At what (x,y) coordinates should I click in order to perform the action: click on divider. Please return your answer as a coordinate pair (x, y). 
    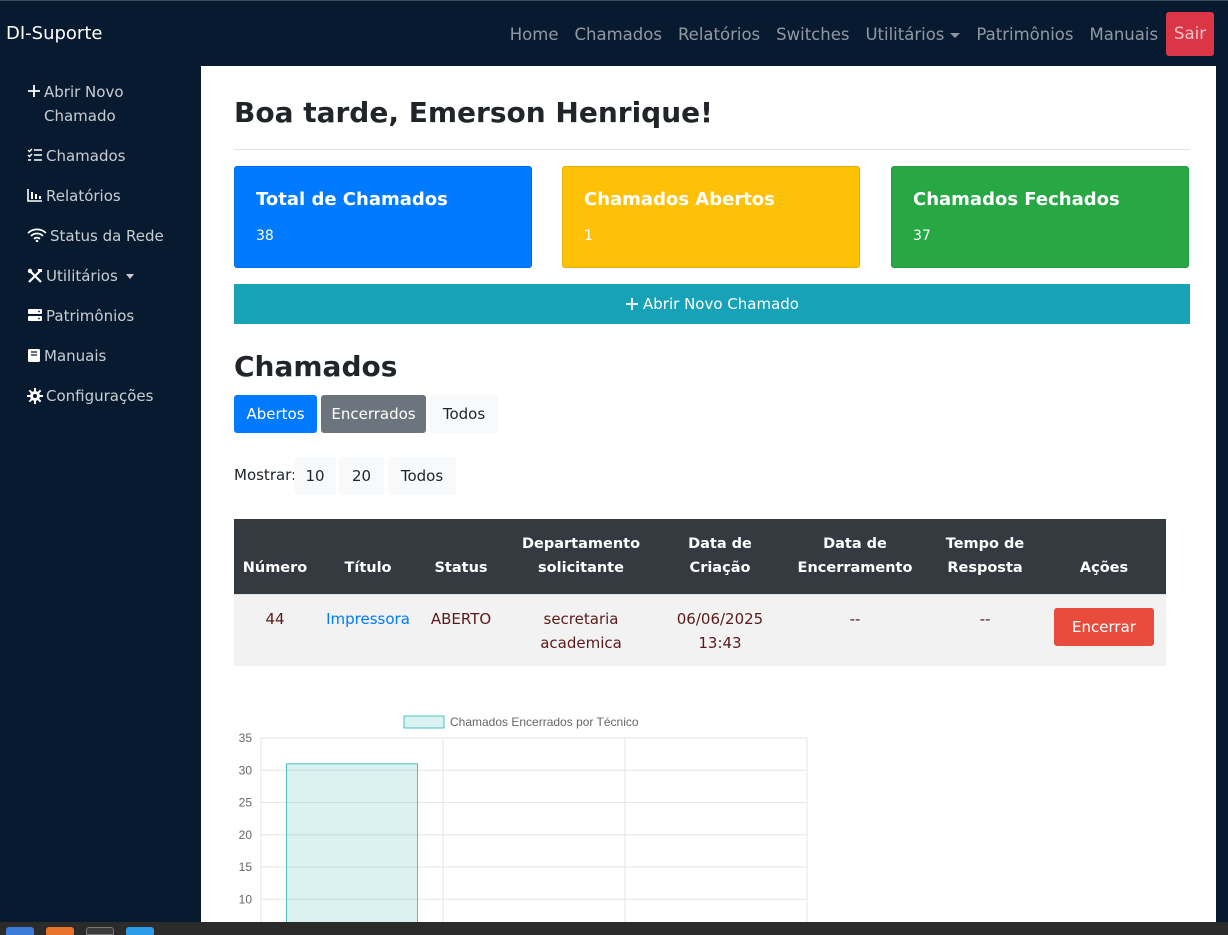
    Looking at the image, I should click on (712, 149).